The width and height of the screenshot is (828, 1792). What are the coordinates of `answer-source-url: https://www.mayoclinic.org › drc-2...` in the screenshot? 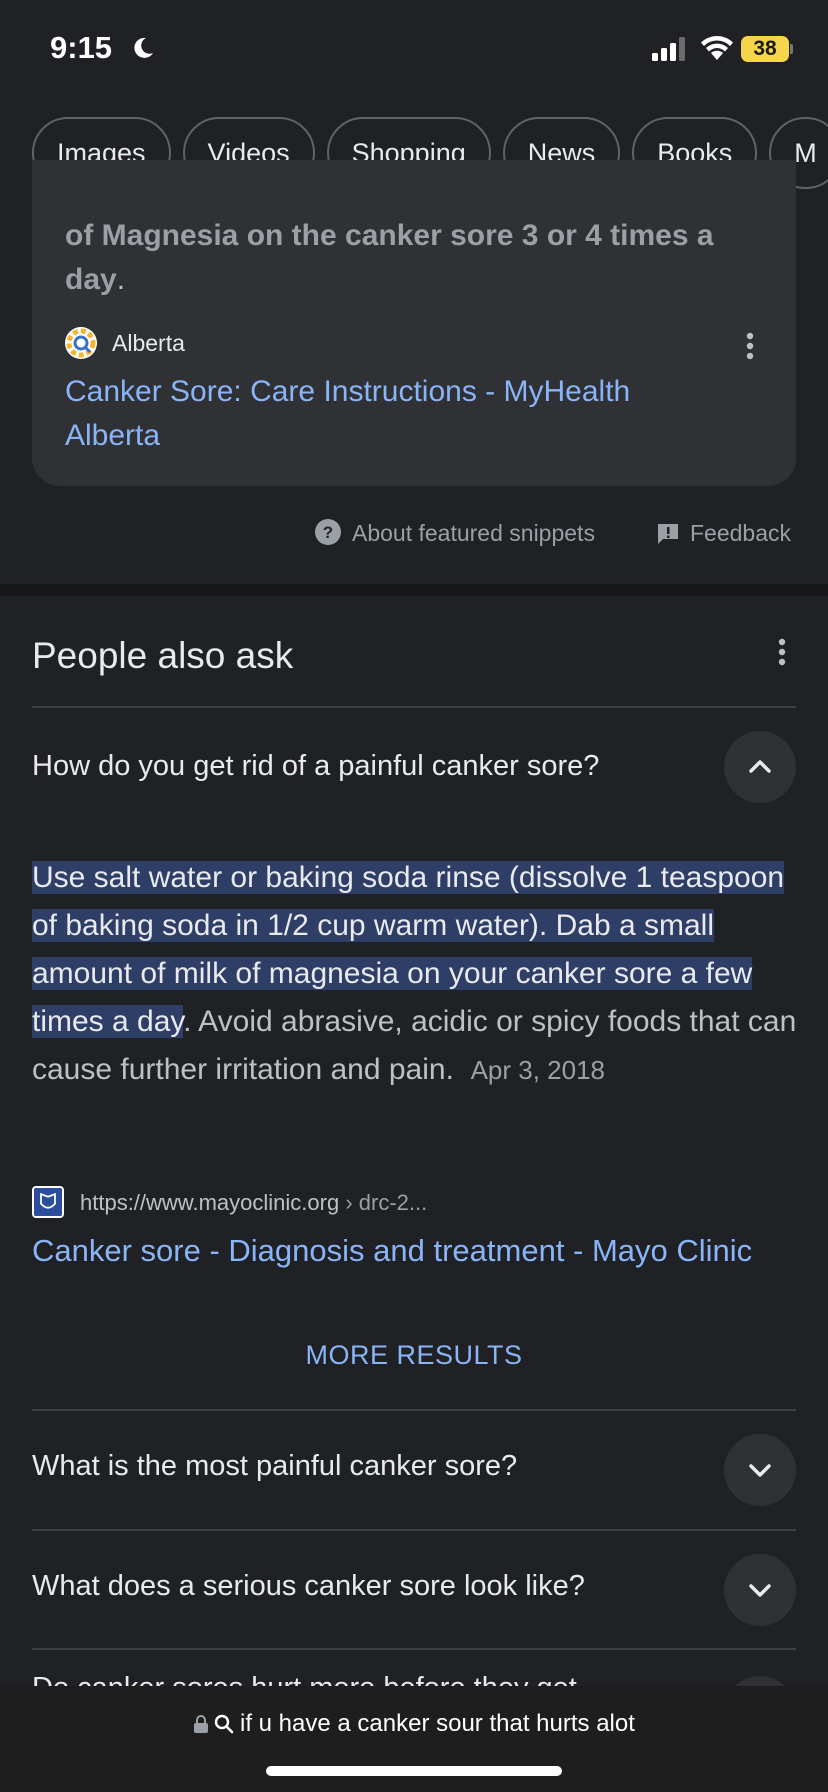 It's located at (253, 1203).